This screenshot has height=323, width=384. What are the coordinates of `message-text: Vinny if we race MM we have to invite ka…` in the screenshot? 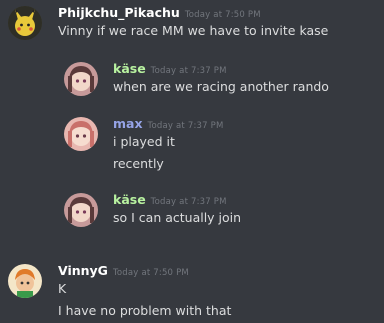 It's located at (193, 30).